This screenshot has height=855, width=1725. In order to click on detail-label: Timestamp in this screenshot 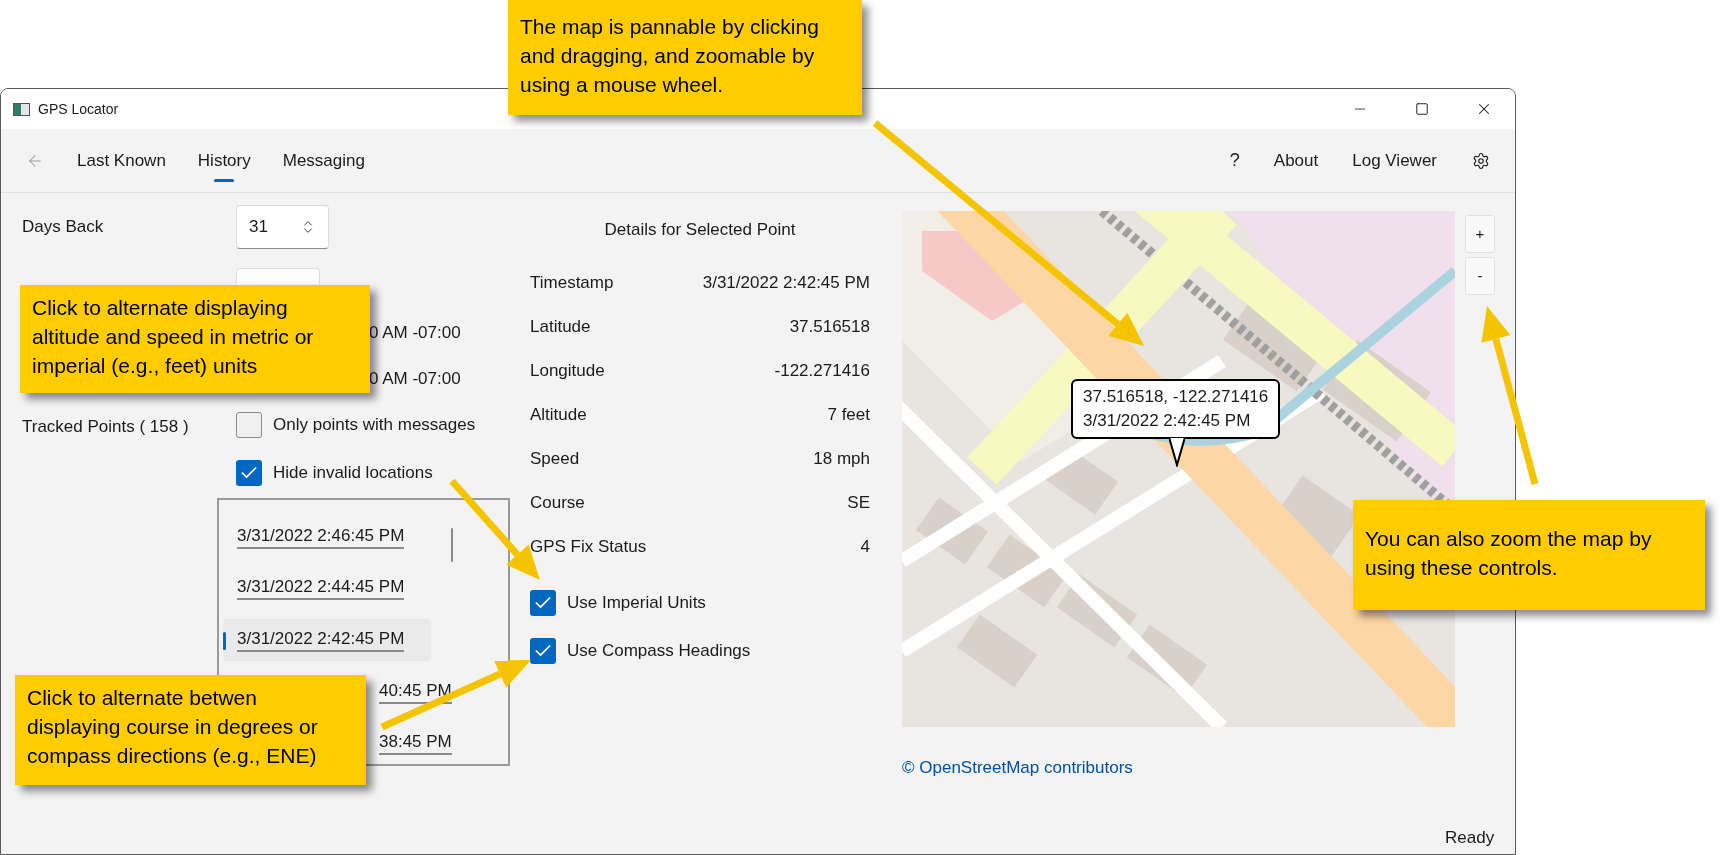, I will do `click(572, 282)`.